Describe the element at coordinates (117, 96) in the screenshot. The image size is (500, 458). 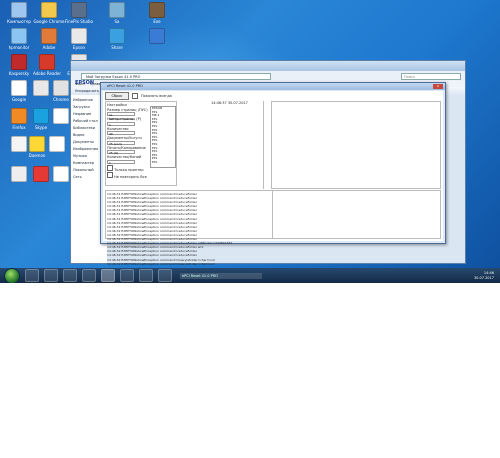
I see `reset-button: Сброс` at that location.